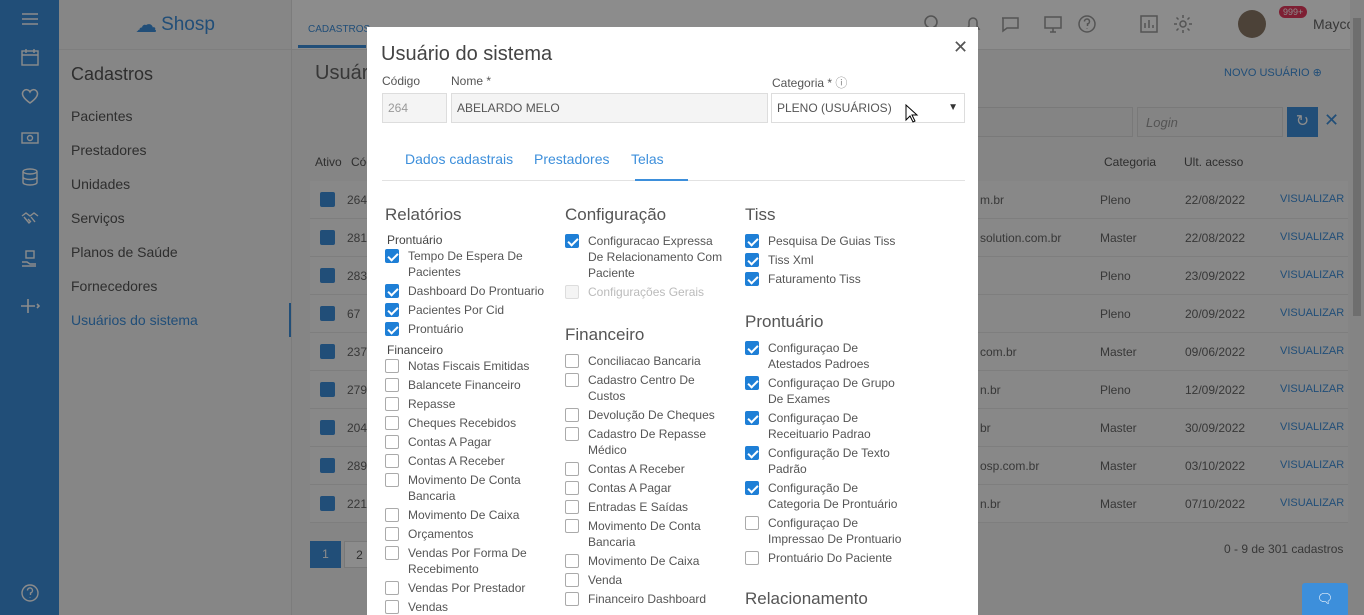 This screenshot has width=1364, height=615. I want to click on checkbox-label: Movimento De Caixa, so click(644, 561).